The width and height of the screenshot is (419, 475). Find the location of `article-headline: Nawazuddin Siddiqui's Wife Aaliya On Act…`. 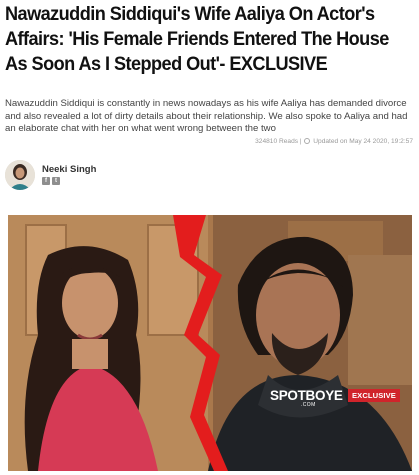

article-headline: Nawazuddin Siddiqui's Wife Aaliya On Act… is located at coordinates (197, 39).